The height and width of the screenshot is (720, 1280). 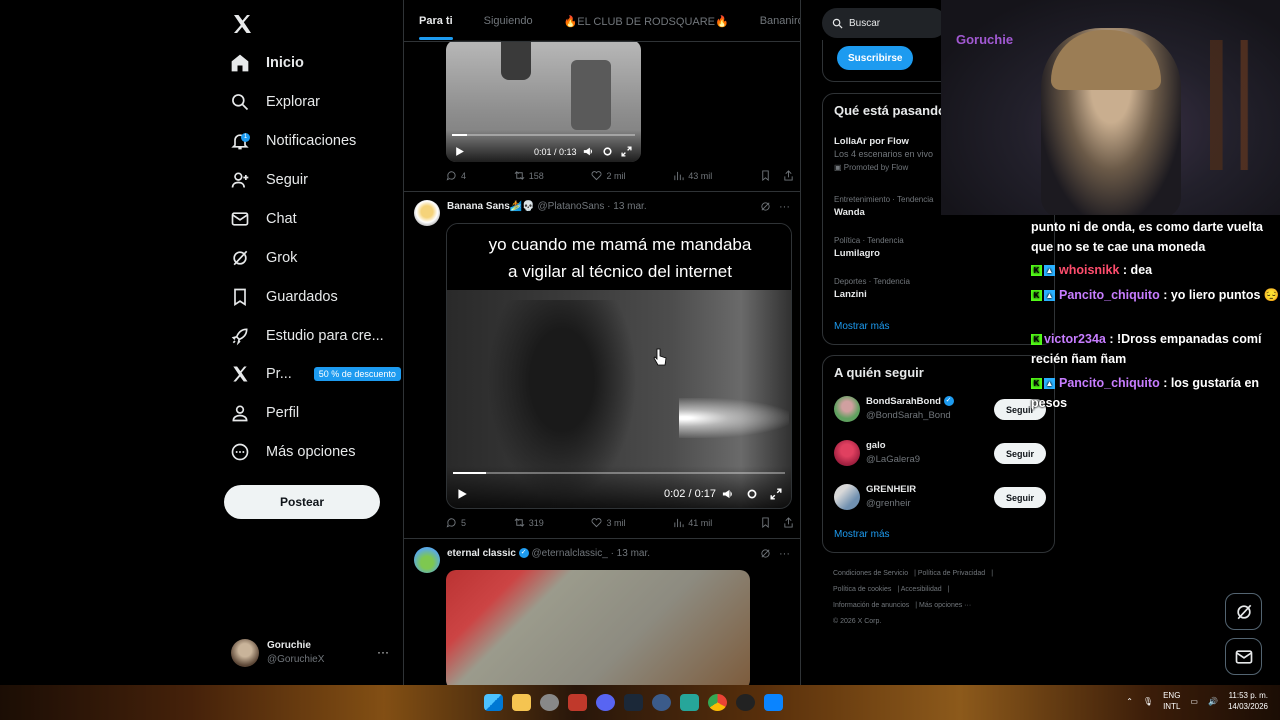 What do you see at coordinates (872, 288) in the screenshot?
I see `trend-item: Deportes · Tendencia Lanzini` at bounding box center [872, 288].